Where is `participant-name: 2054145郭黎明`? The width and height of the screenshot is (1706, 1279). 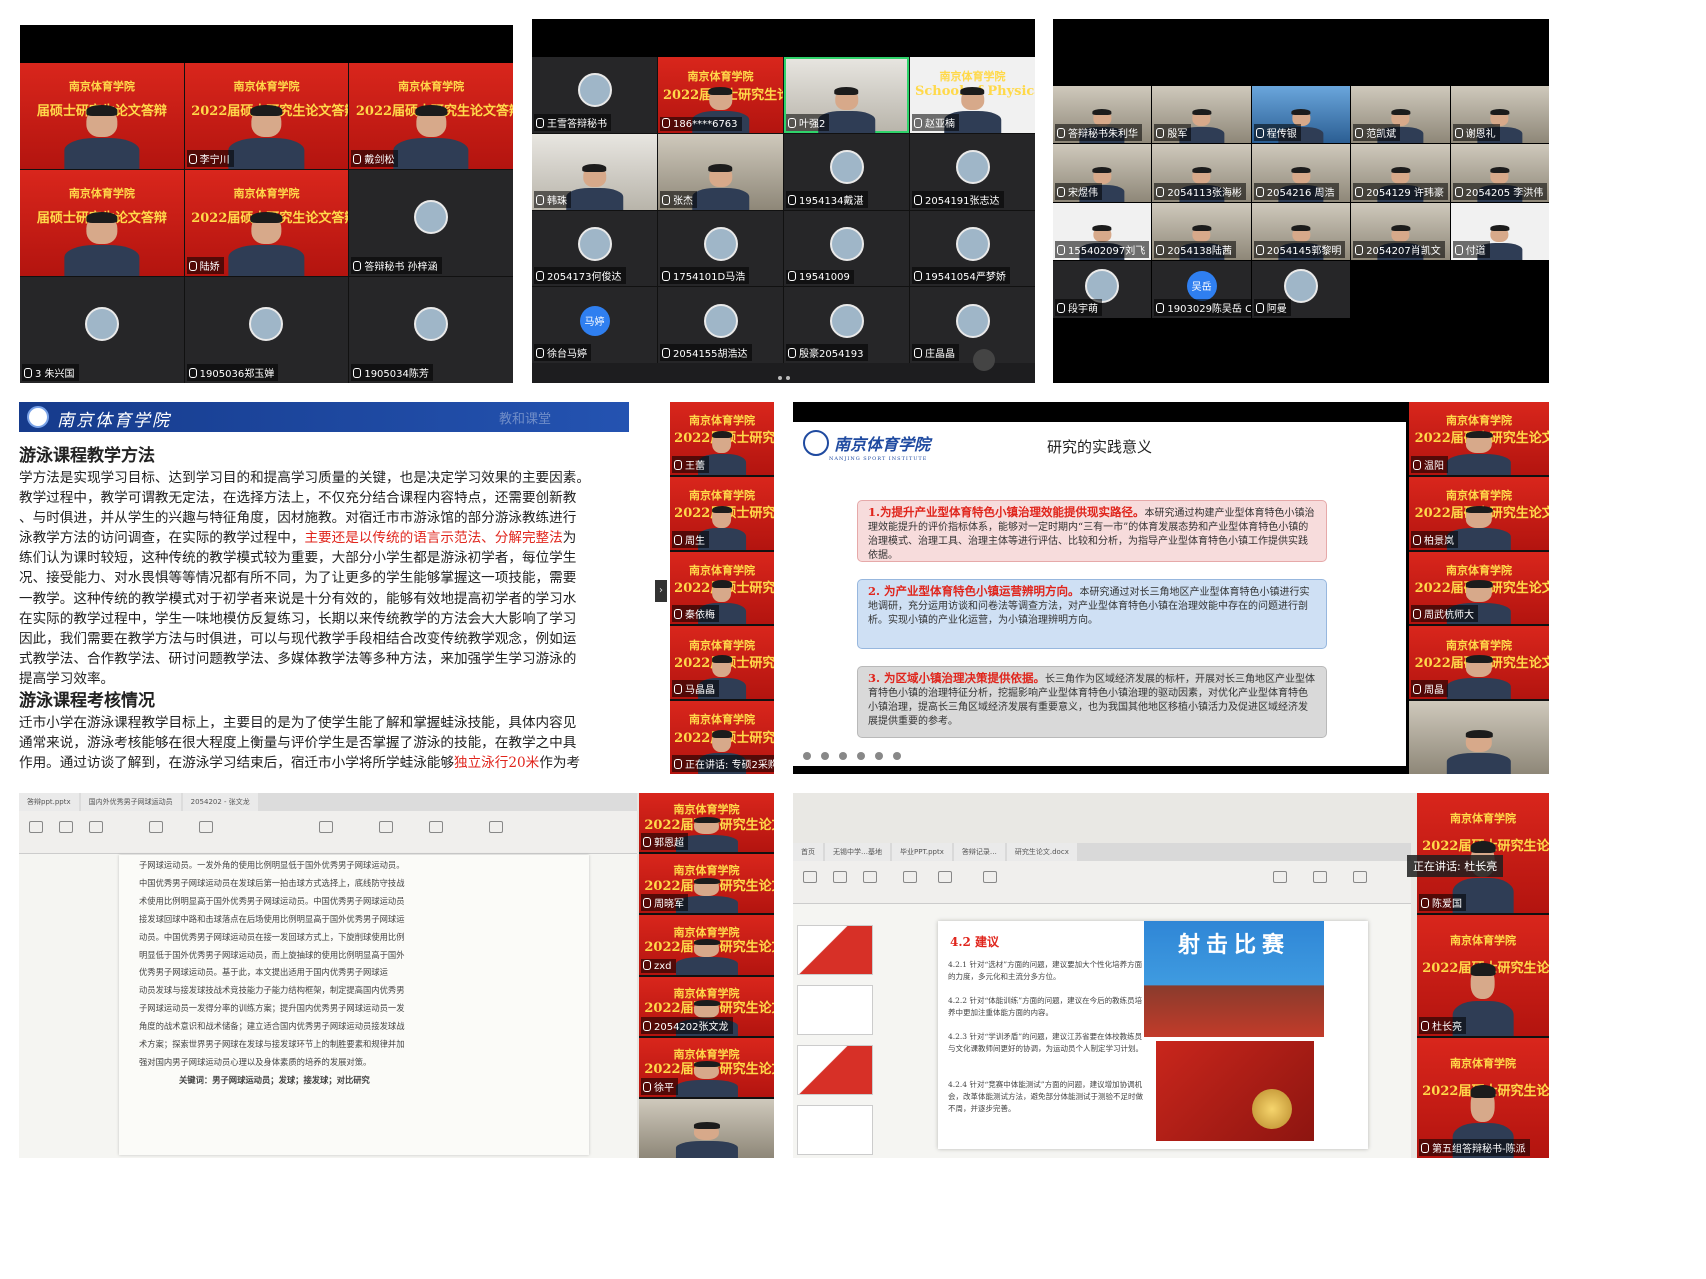 participant-name: 2054145郭黎明 is located at coordinates (1299, 249).